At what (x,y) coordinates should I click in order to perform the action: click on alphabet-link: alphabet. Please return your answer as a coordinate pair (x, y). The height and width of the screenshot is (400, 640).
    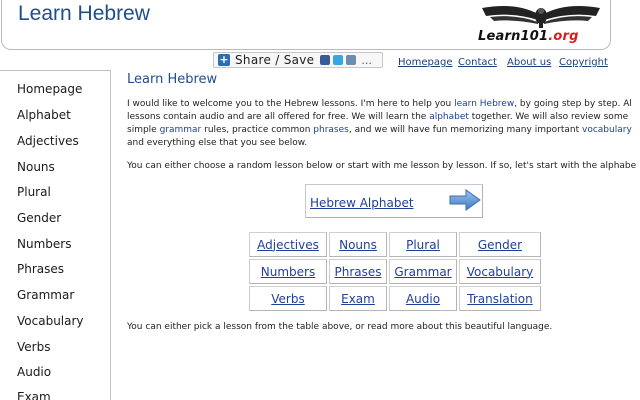
    Looking at the image, I should click on (449, 117).